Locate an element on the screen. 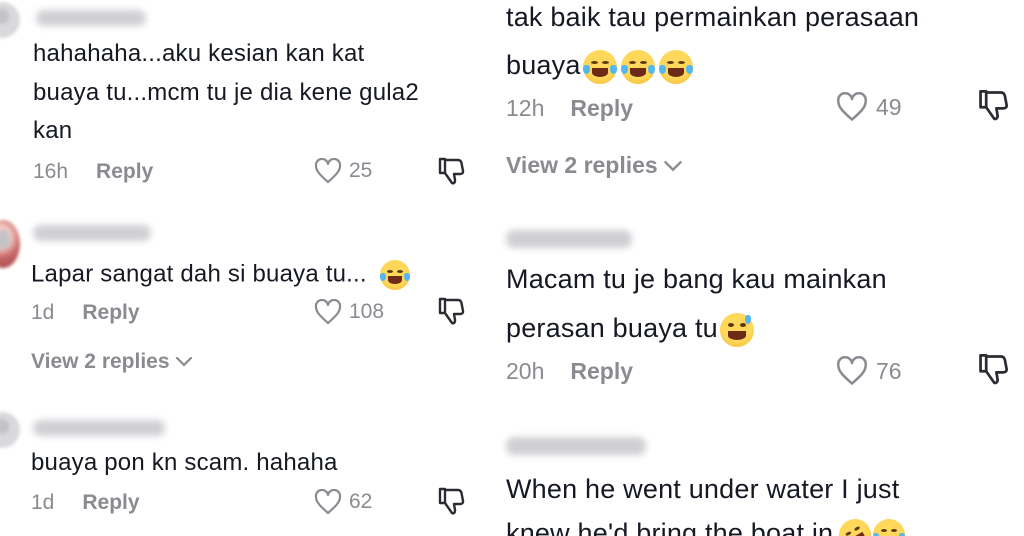  comment-timestamp: 20h is located at coordinates (525, 371).